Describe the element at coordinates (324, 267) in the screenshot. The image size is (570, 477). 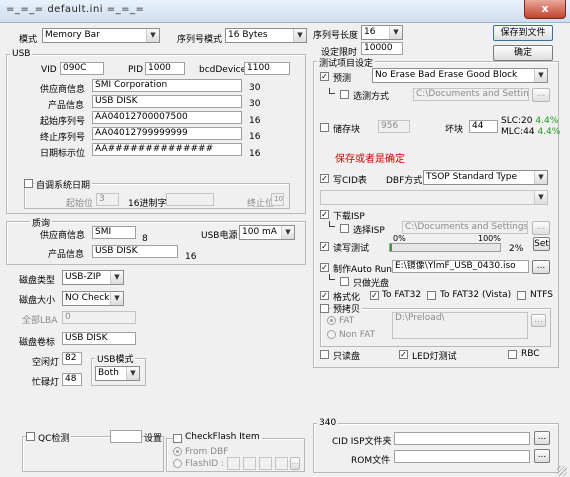
I see `autorun-checkbox: ✓` at that location.